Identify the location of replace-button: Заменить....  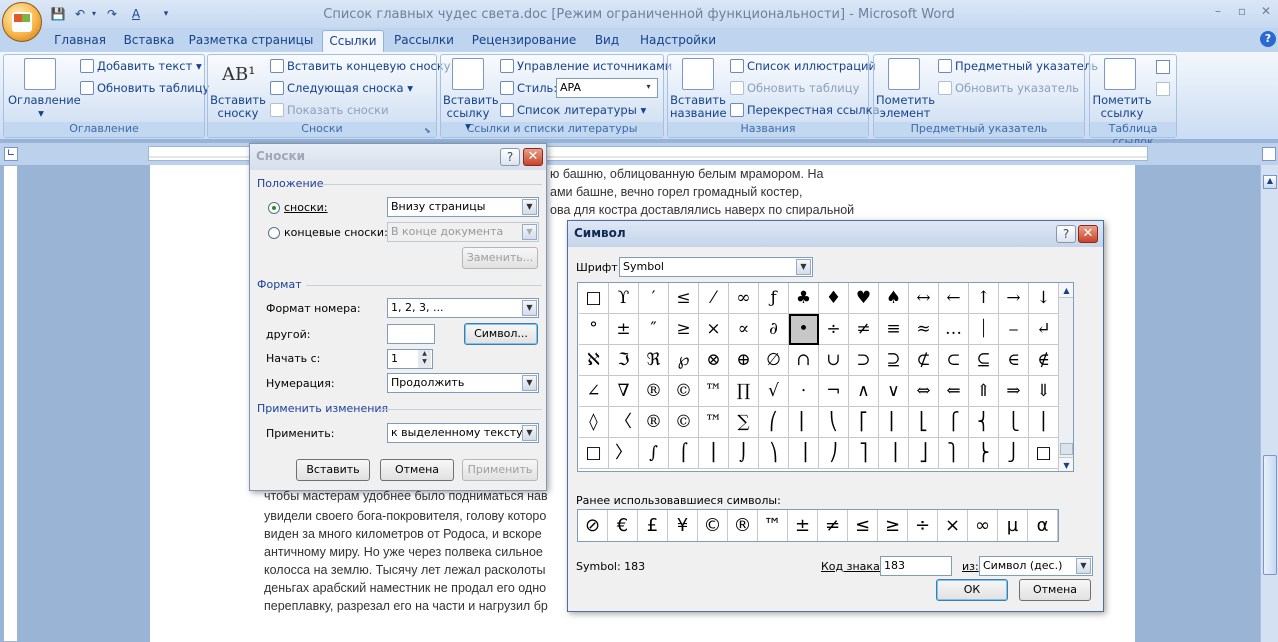
(500, 258).